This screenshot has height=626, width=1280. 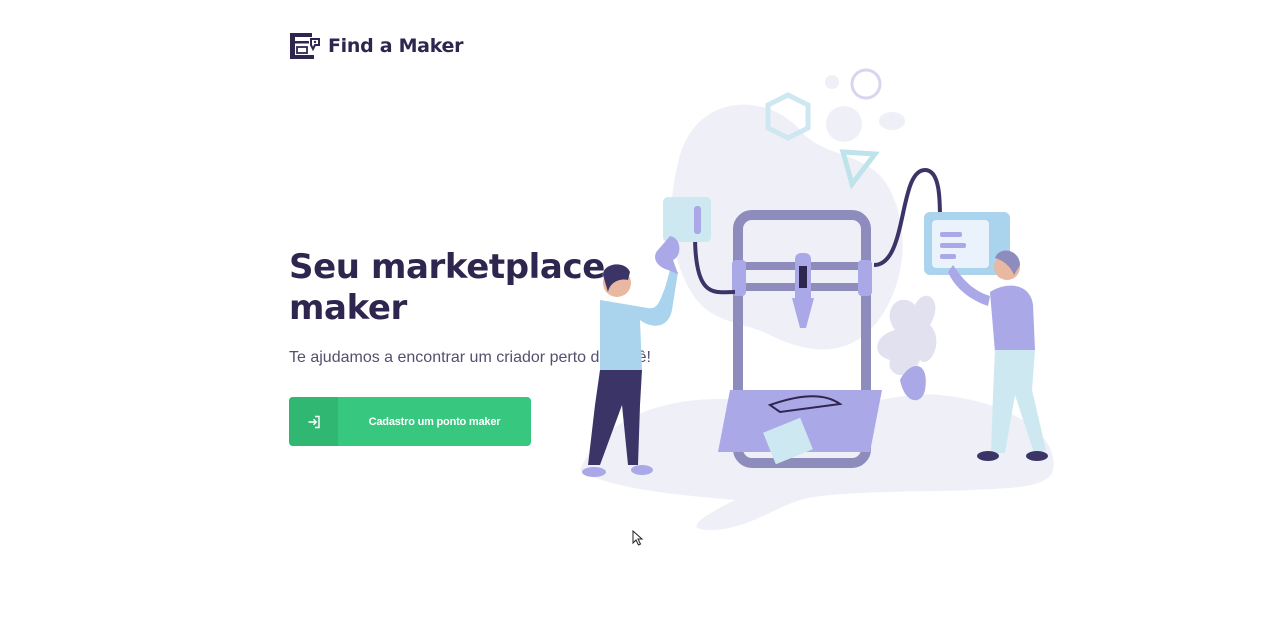 What do you see at coordinates (395, 46) in the screenshot?
I see `brand-name: Find a Maker` at bounding box center [395, 46].